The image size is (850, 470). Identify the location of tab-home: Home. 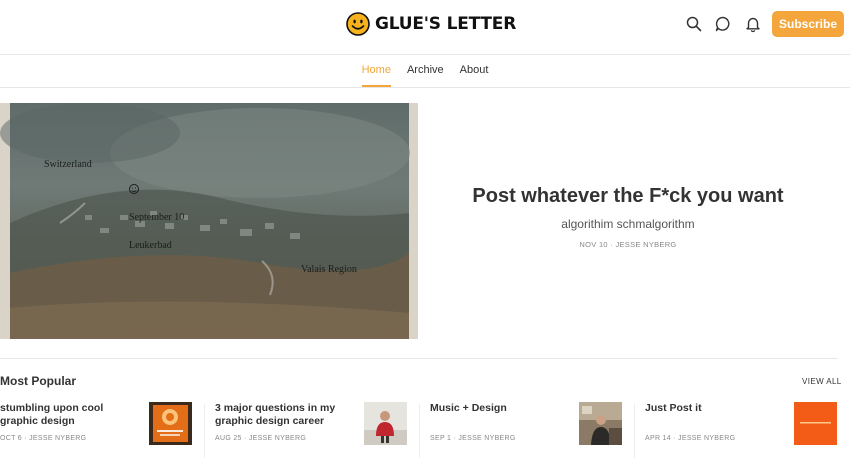
(376, 70).